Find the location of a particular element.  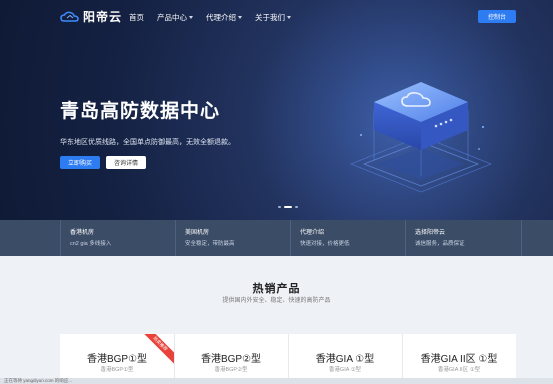

product-card-title: 香港BGP②型 is located at coordinates (231, 359).